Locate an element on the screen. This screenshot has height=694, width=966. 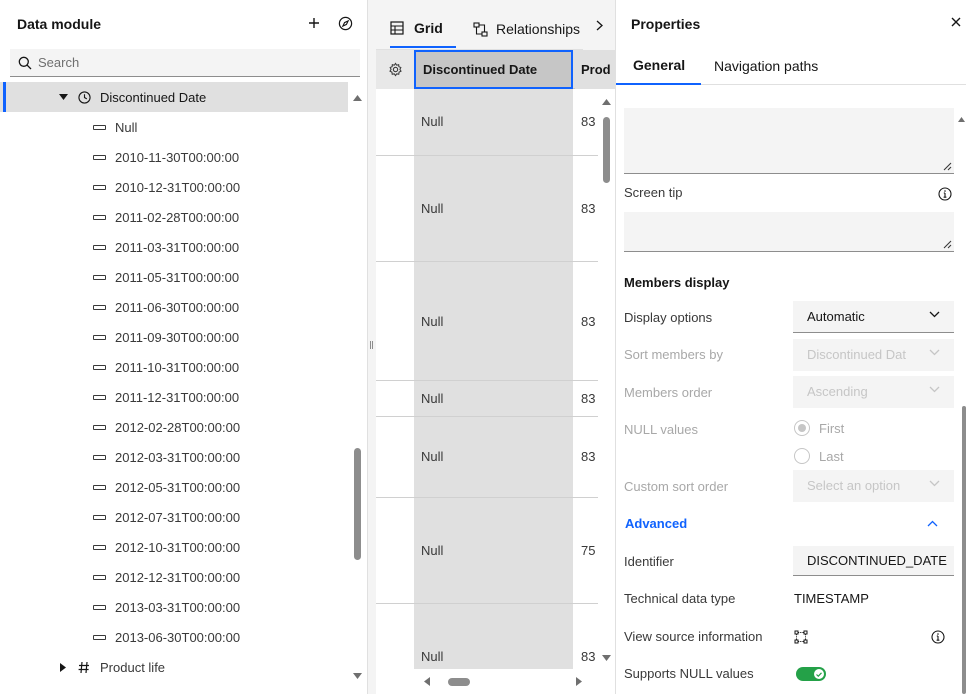
tree-member-item: 2012-10-31T00:00:00 is located at coordinates (174, 547).